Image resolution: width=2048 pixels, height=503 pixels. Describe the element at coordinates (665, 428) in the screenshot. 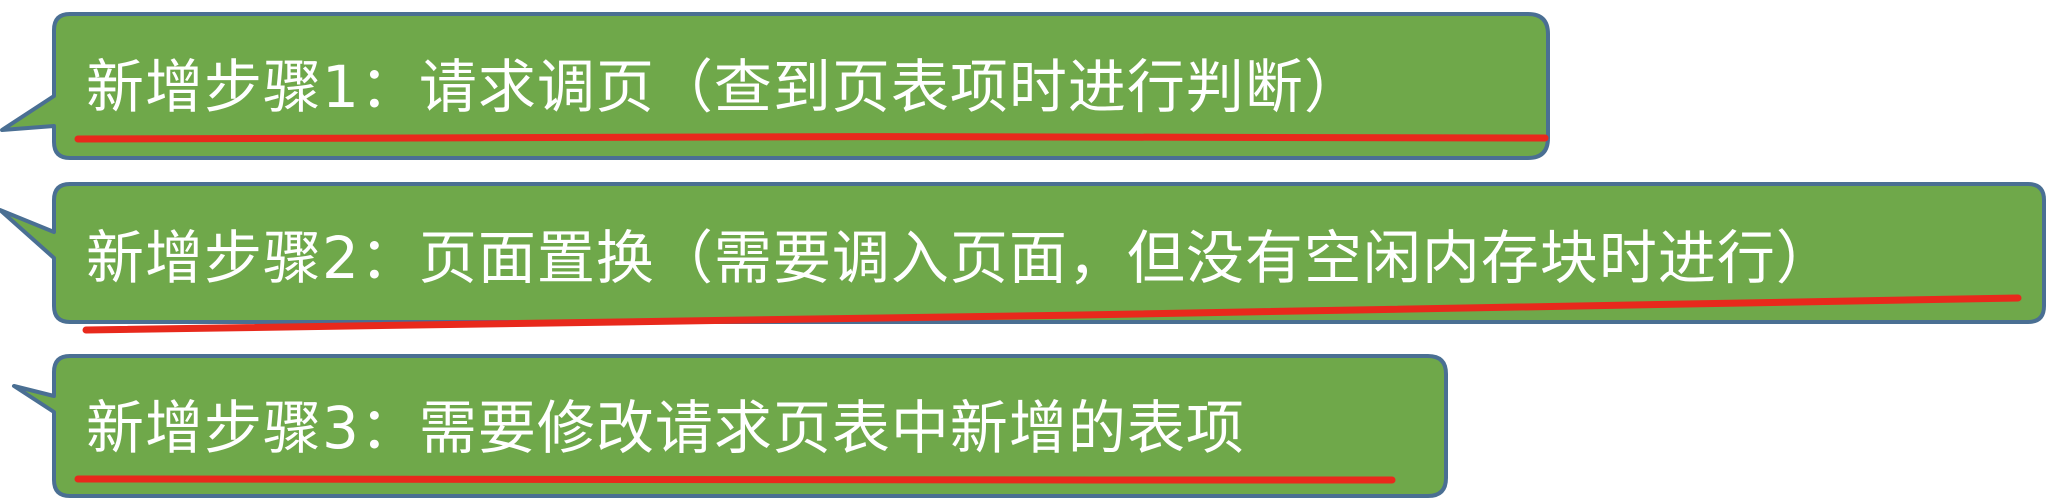

I see `callout-3-text: 新增步骤3：需要修改请求页表中新增的表项` at that location.